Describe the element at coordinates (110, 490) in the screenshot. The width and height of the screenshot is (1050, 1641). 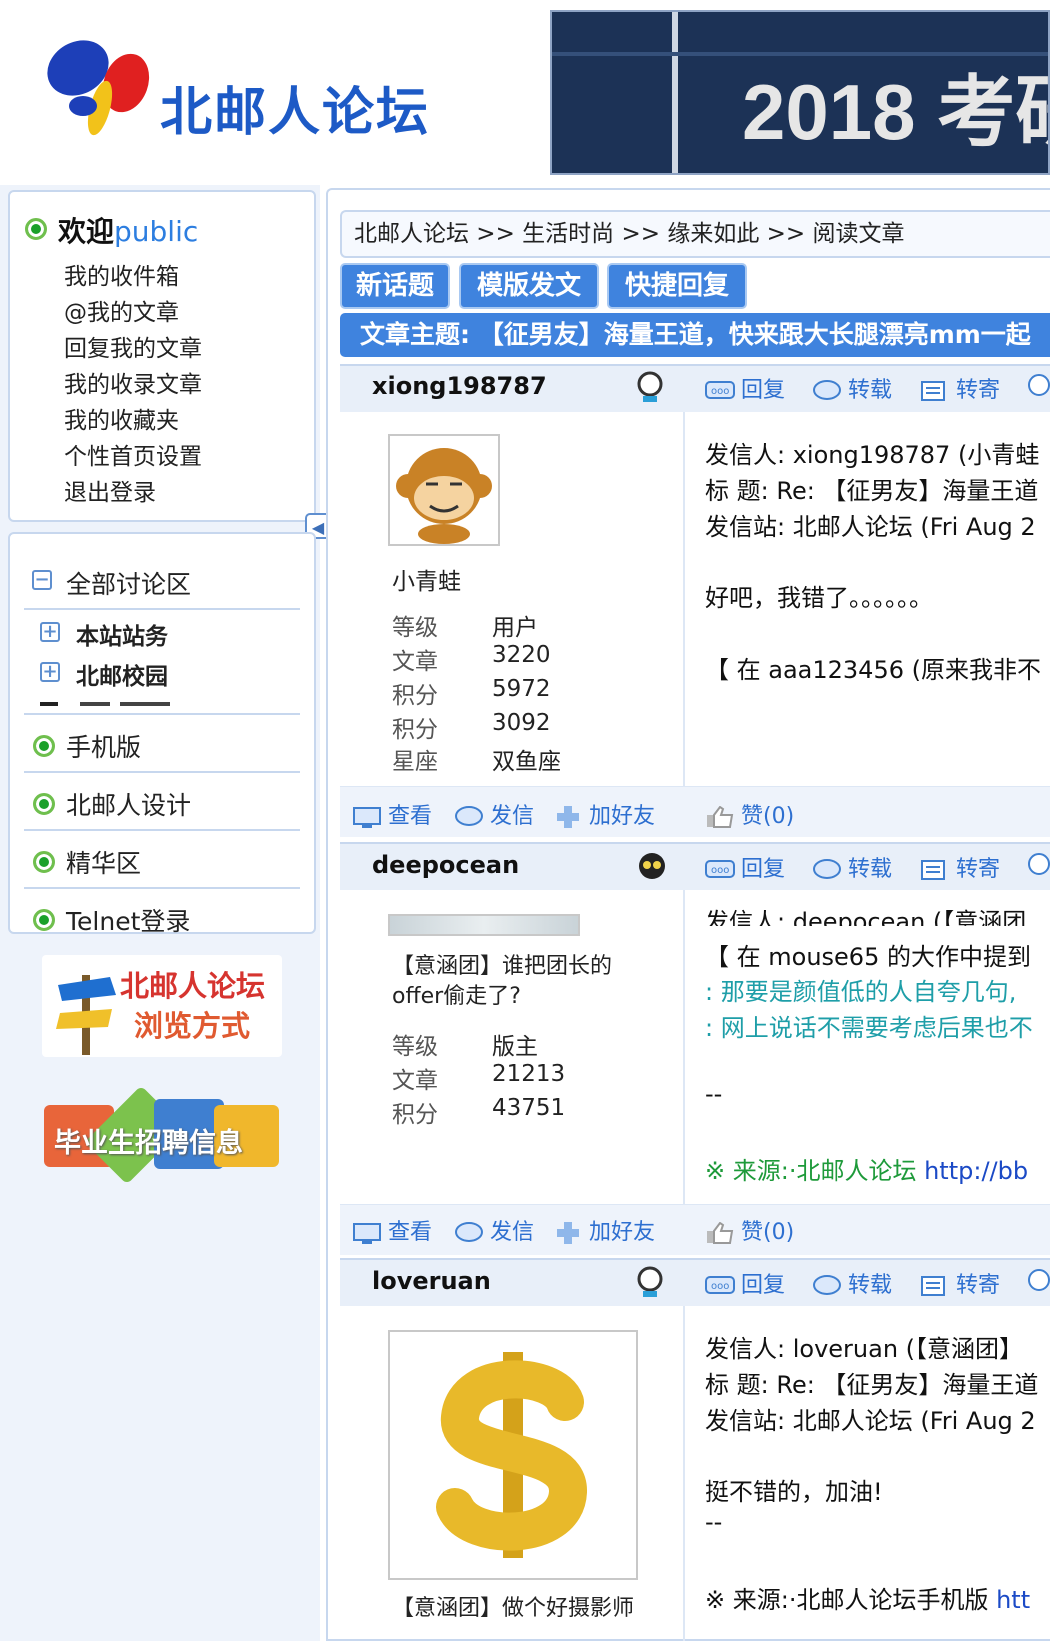
I see `menu-logout: 退出登录` at that location.